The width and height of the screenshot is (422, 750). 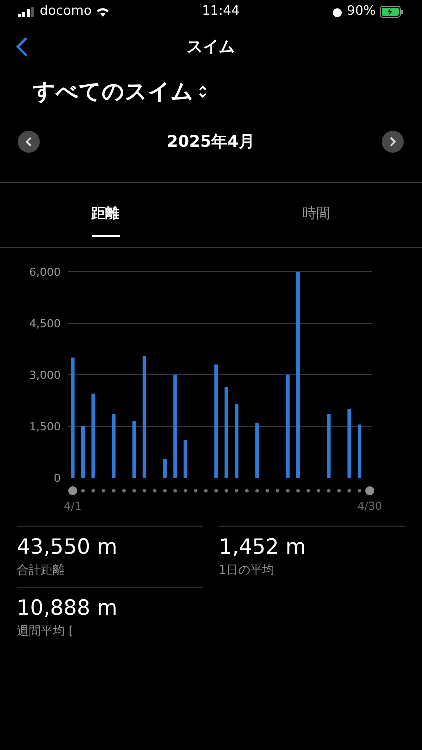 I want to click on up-down-chevron-icon, so click(x=203, y=92).